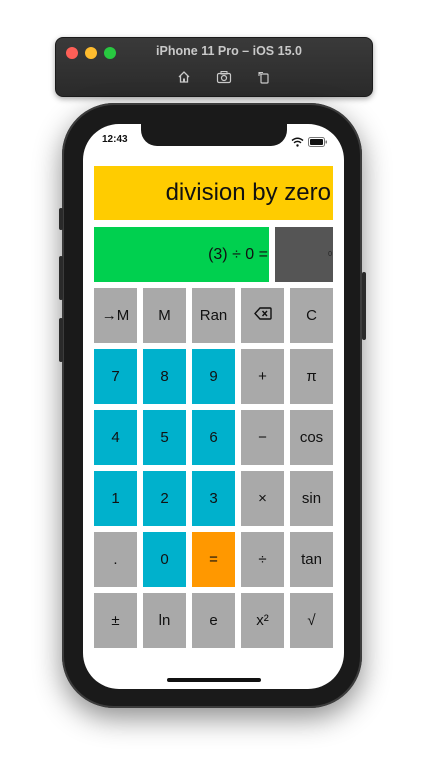 The height and width of the screenshot is (783, 426). Describe the element at coordinates (311, 437) in the screenshot. I see `cos-button: cos` at that location.